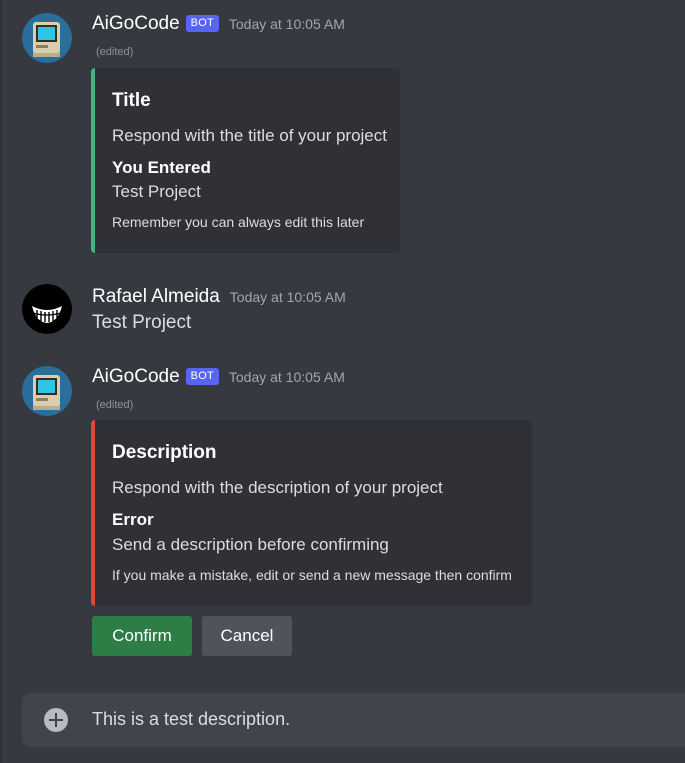  What do you see at coordinates (142, 322) in the screenshot?
I see `message-content: Test Project` at bounding box center [142, 322].